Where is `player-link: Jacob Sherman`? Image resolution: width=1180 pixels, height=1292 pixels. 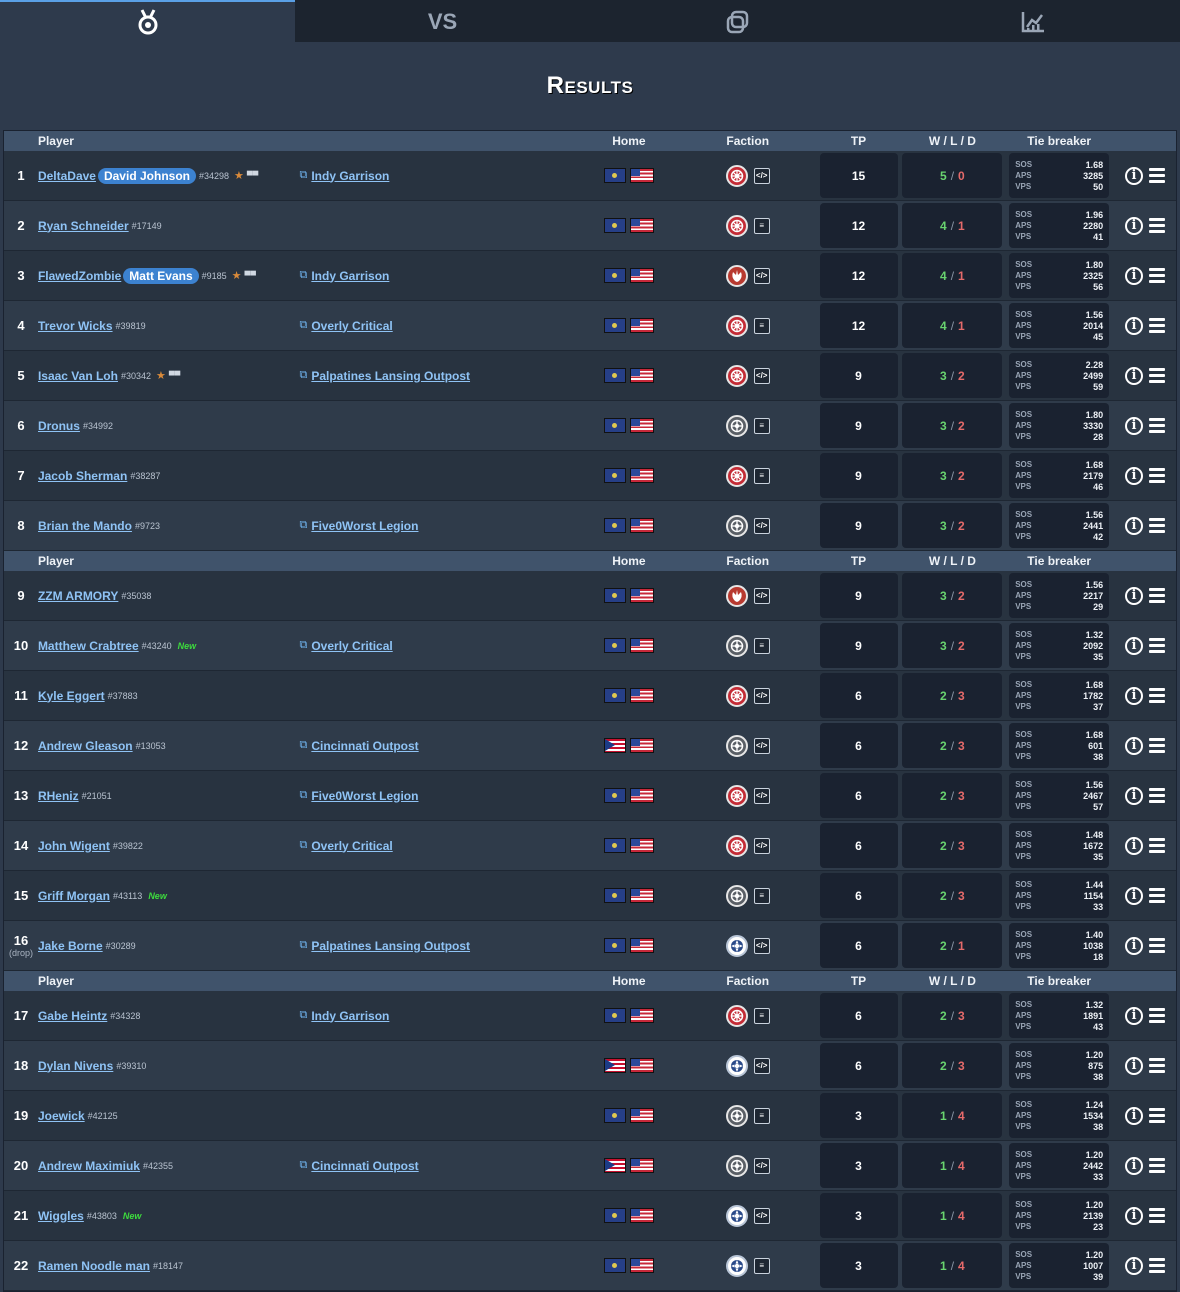 player-link: Jacob Sherman is located at coordinates (82, 476).